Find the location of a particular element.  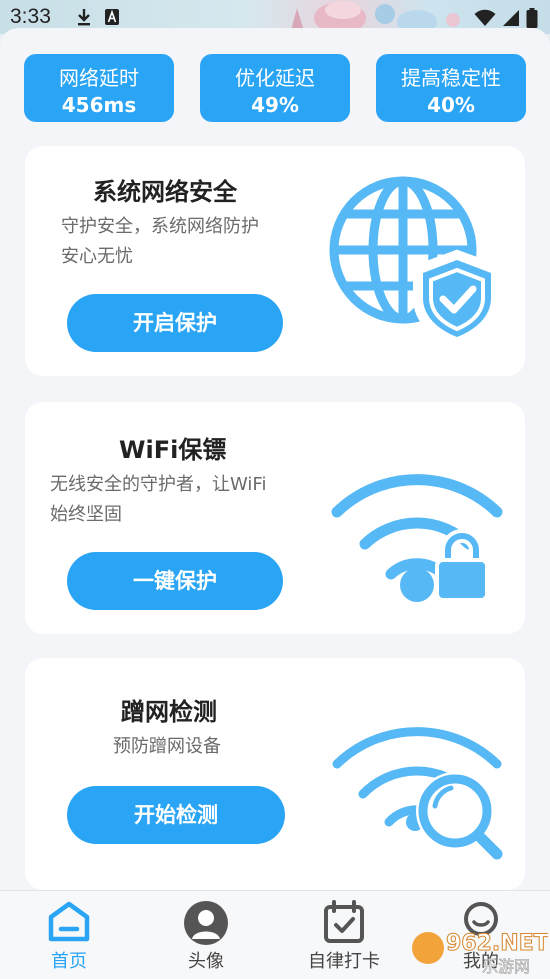

stat-stability: 提高稳定性 40% is located at coordinates (451, 88).